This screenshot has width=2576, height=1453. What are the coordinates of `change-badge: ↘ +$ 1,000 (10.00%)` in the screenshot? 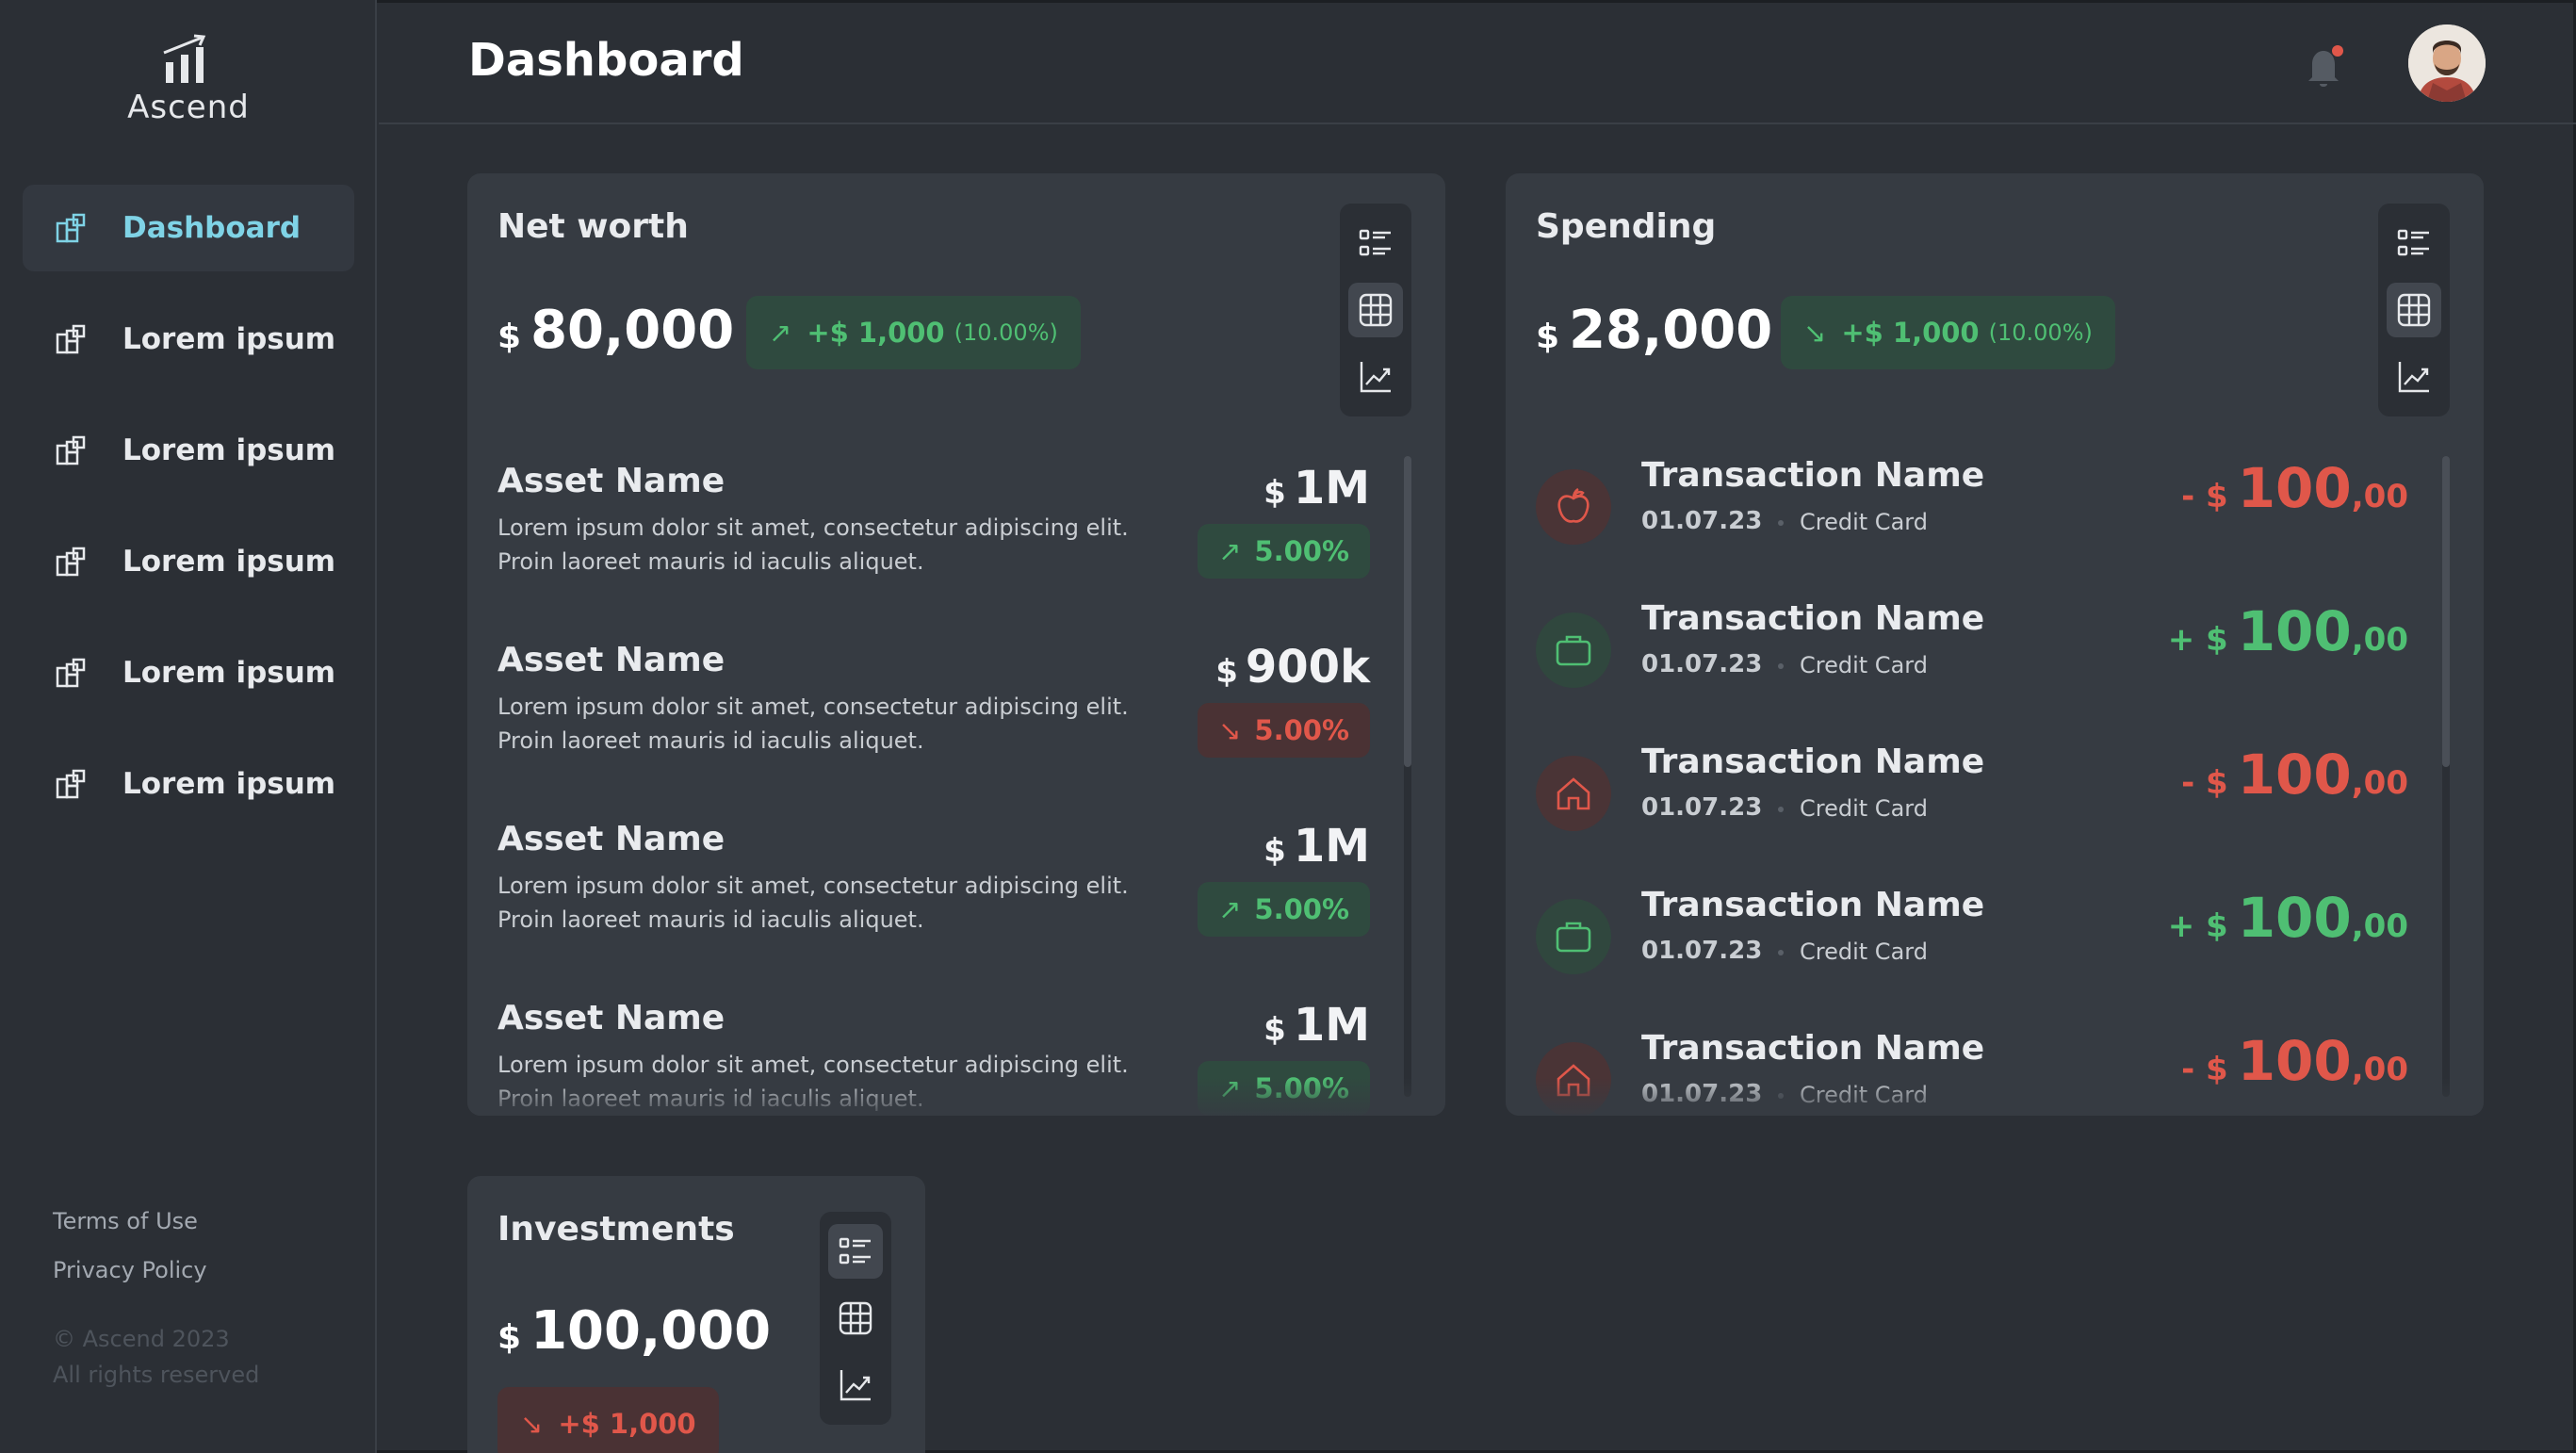 It's located at (1948, 332).